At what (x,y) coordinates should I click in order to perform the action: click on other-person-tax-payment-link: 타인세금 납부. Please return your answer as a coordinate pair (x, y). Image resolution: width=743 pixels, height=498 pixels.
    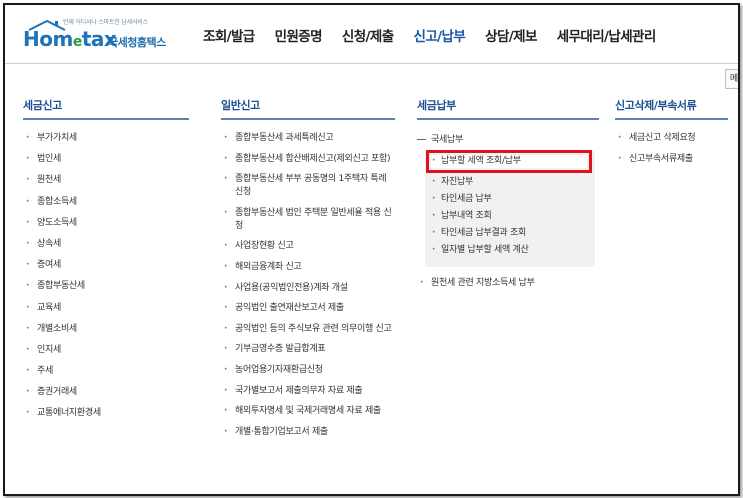
    Looking at the image, I should click on (510, 199).